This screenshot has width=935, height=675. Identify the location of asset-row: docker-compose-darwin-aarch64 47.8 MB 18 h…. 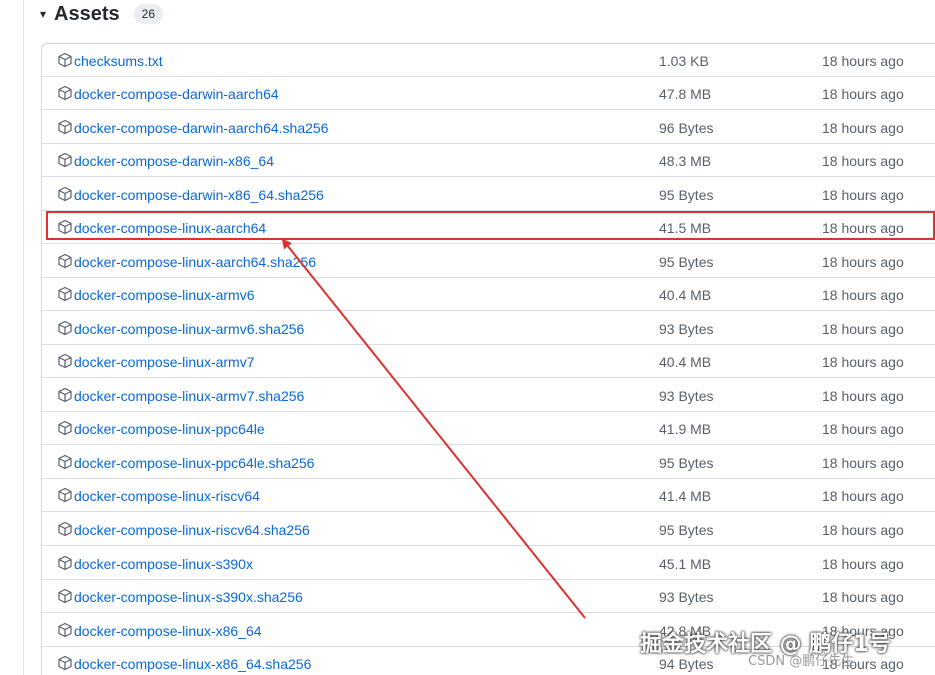
(488, 93).